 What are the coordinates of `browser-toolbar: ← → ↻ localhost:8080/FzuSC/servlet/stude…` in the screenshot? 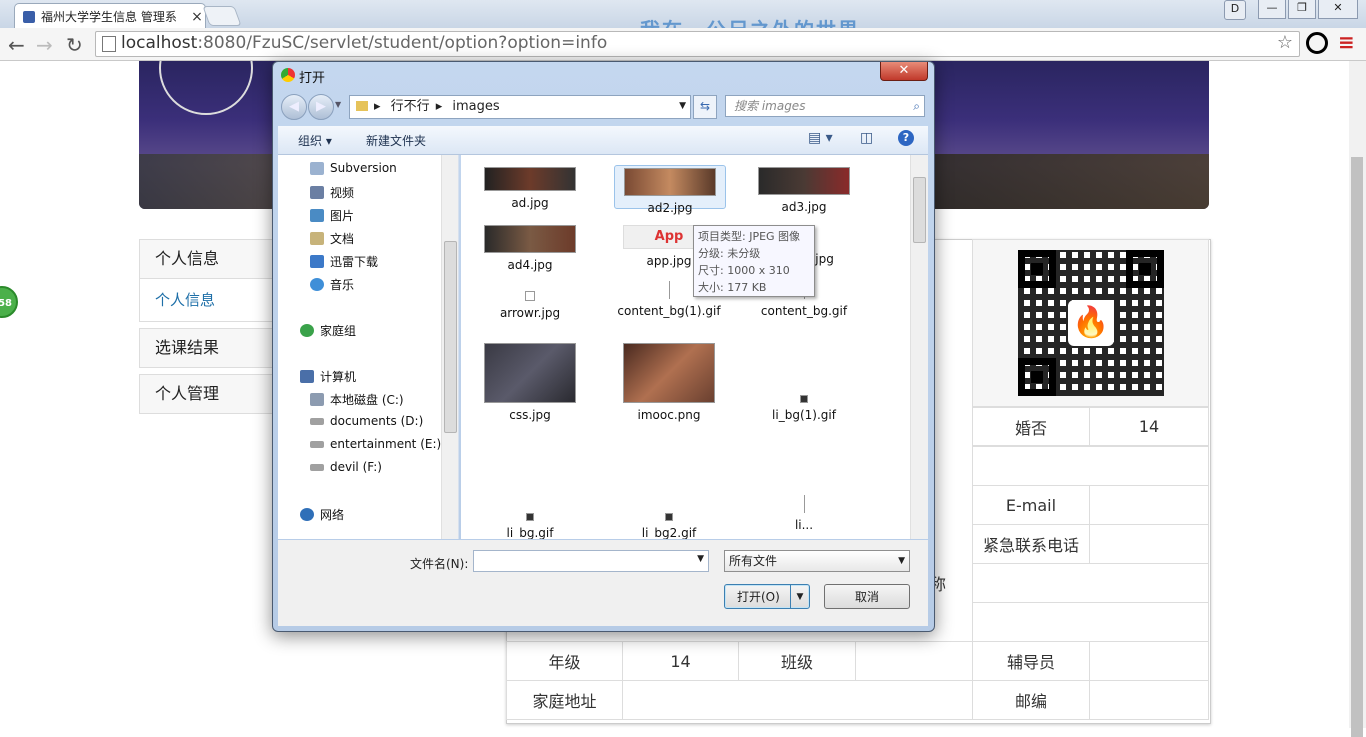 It's located at (683, 44).